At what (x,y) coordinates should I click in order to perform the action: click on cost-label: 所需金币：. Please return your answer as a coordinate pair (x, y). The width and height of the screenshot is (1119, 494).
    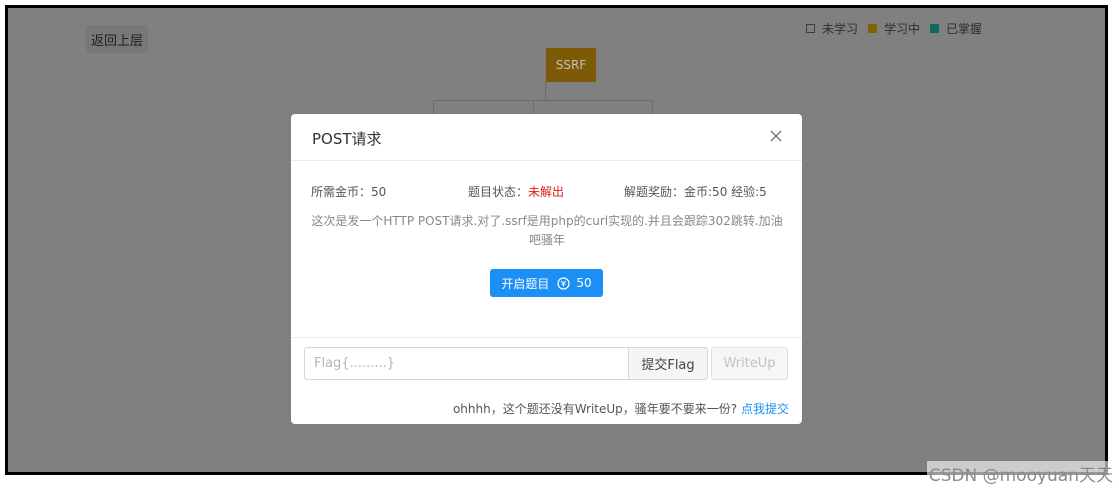
    Looking at the image, I should click on (341, 192).